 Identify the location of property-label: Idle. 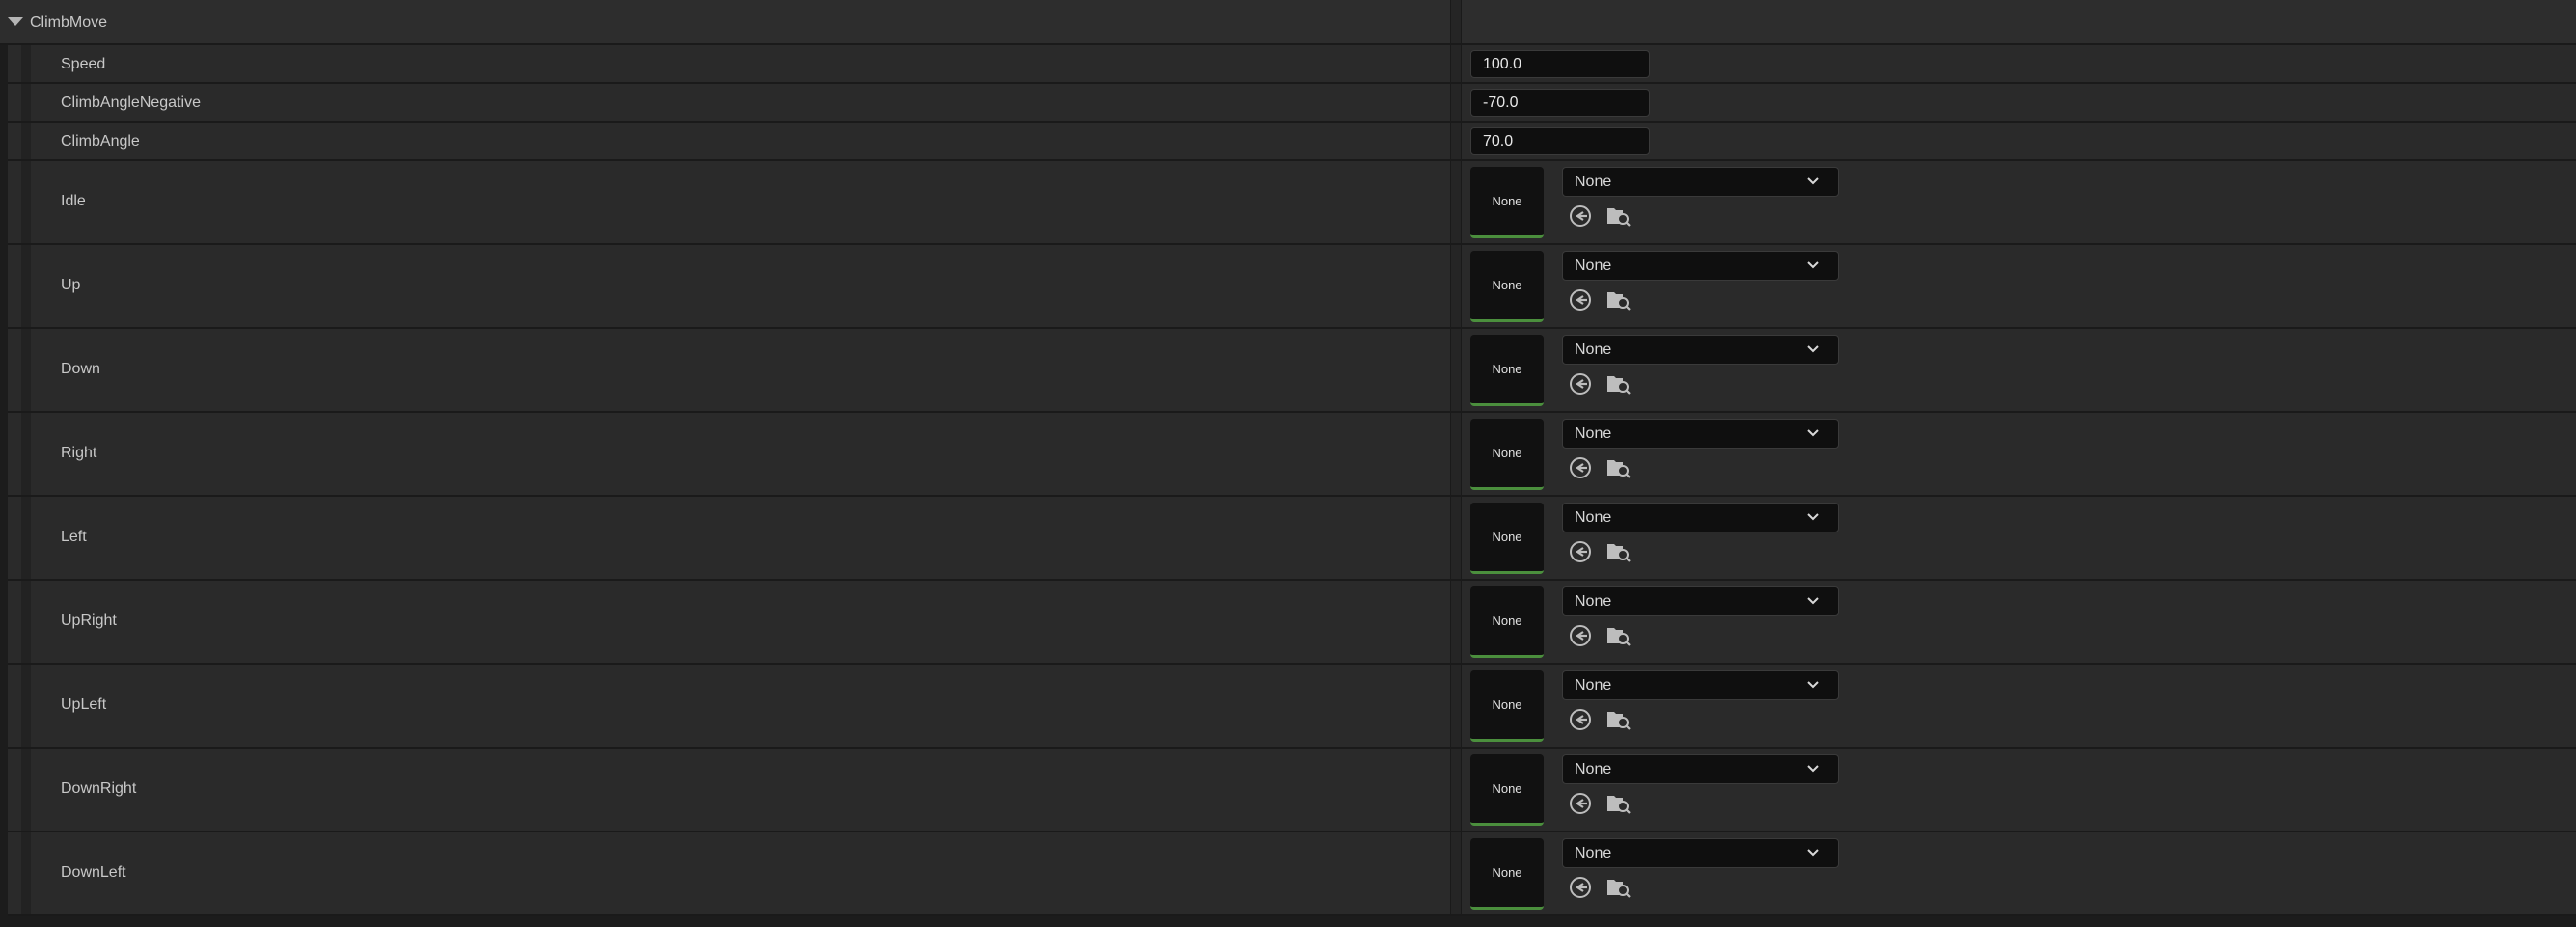
(74, 201).